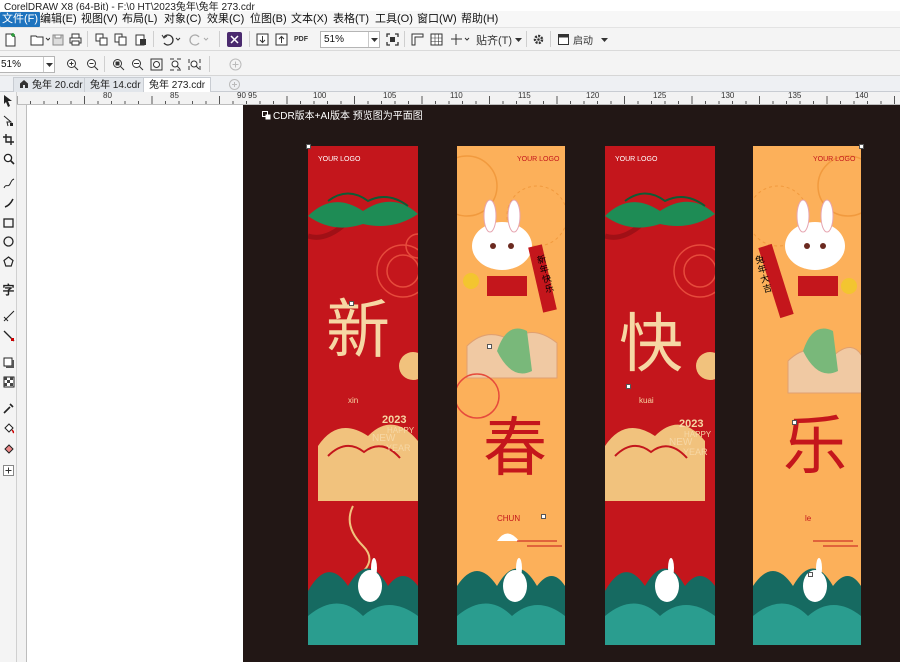 The height and width of the screenshot is (662, 900). What do you see at coordinates (363, 395) in the screenshot?
I see `banner-xin: YOUR LOGO 新 xin 2023 HAPPY NEW YEAR` at bounding box center [363, 395].